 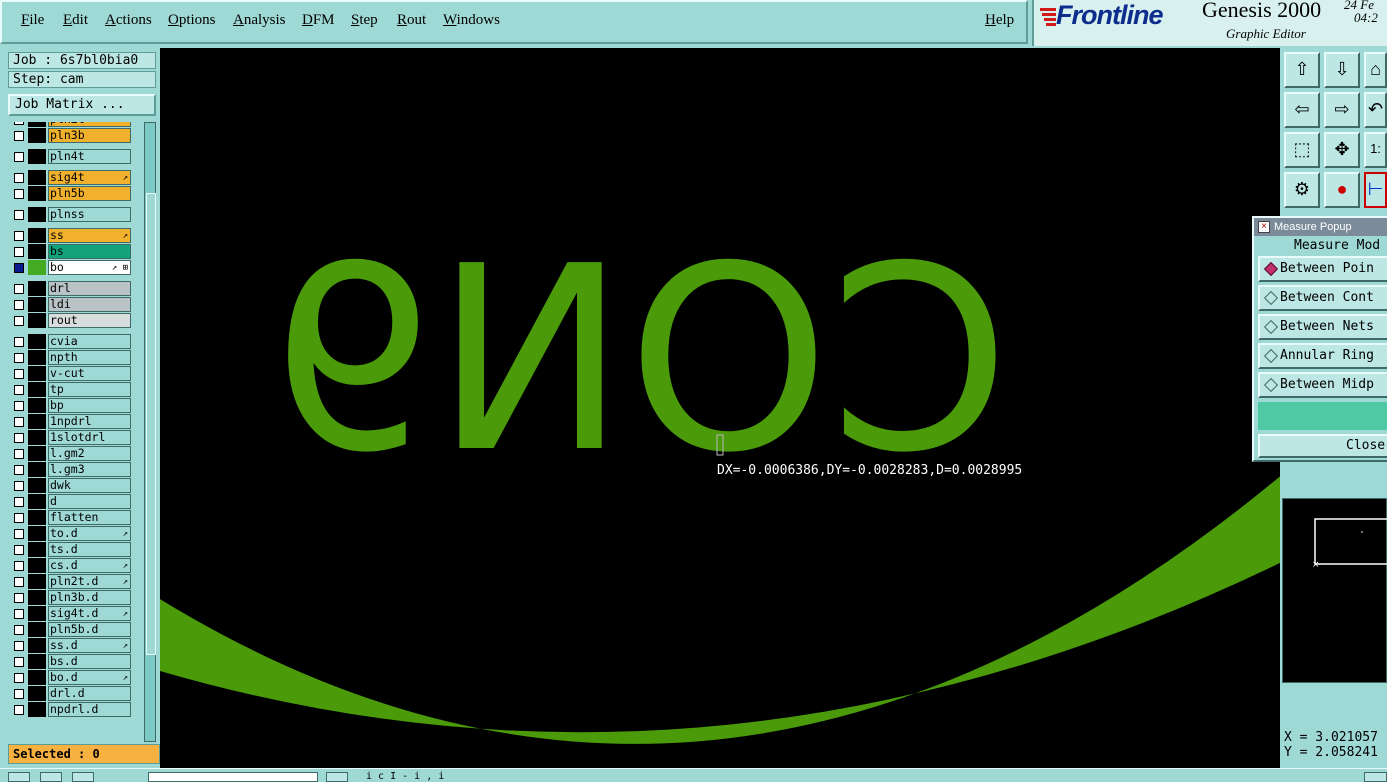 What do you see at coordinates (89, 629) in the screenshot?
I see `layer-name: pln5b.d` at bounding box center [89, 629].